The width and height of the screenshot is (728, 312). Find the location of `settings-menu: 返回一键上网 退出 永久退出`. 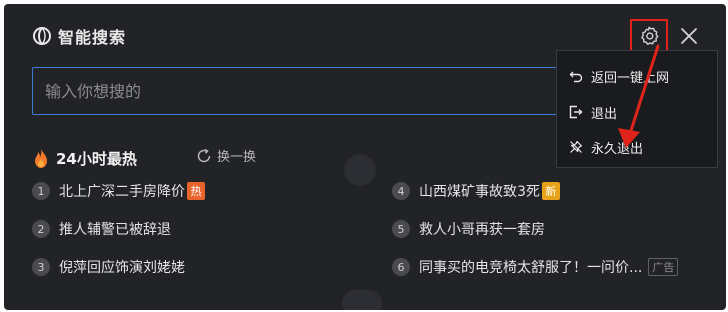

settings-menu: 返回一键上网 退出 永久退出 is located at coordinates (637, 109).